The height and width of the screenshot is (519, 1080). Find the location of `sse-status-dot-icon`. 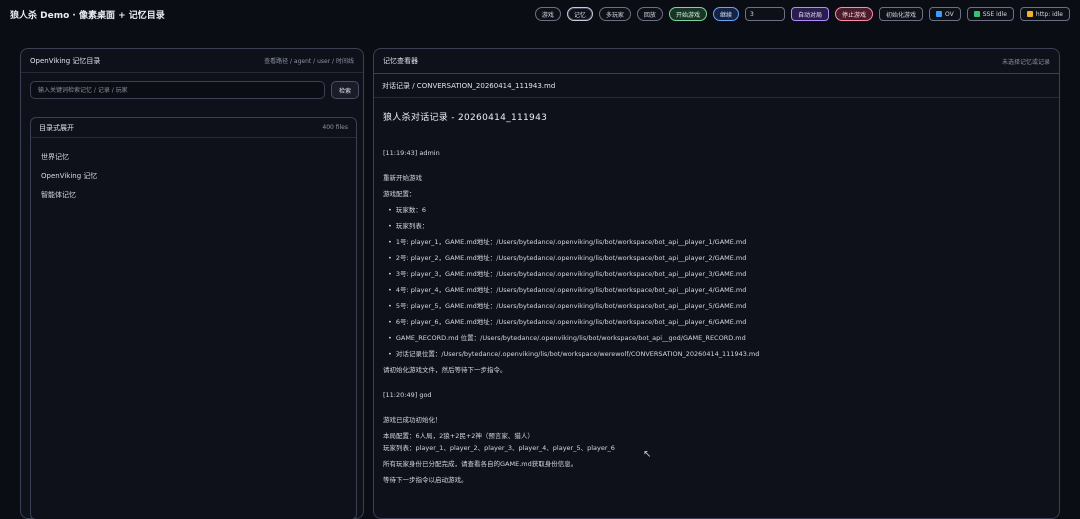

sse-status-dot-icon is located at coordinates (976, 14).